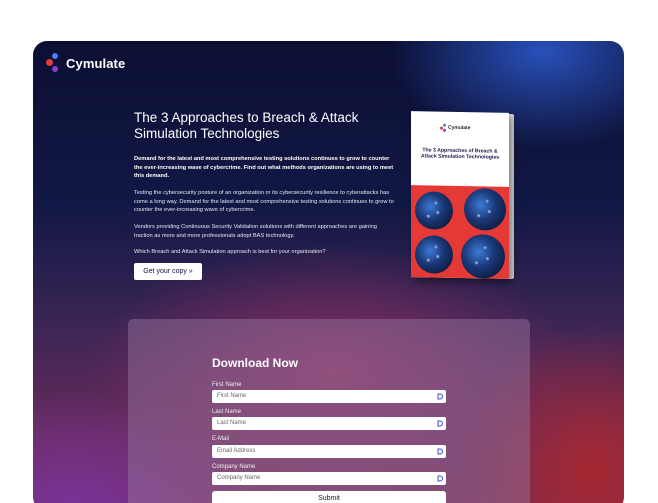 This screenshot has height=503, width=658. Describe the element at coordinates (329, 478) in the screenshot. I see `company-name-field: Company Name` at that location.